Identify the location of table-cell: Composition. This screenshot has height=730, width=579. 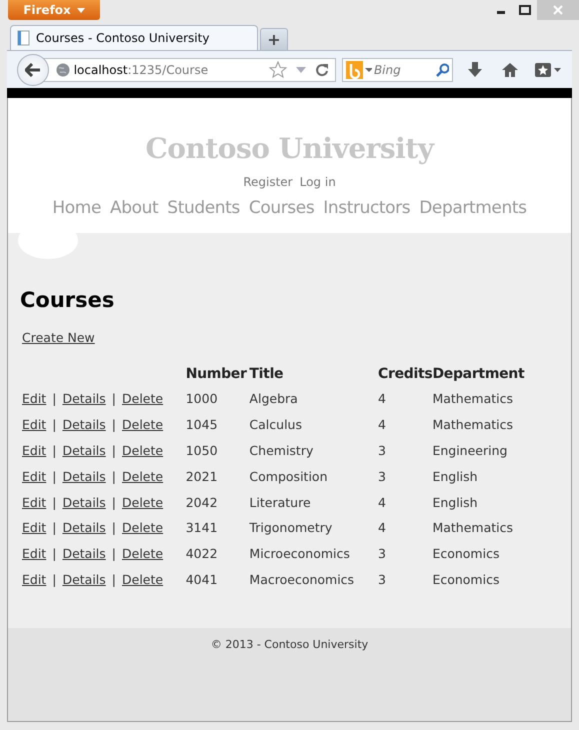
(288, 476).